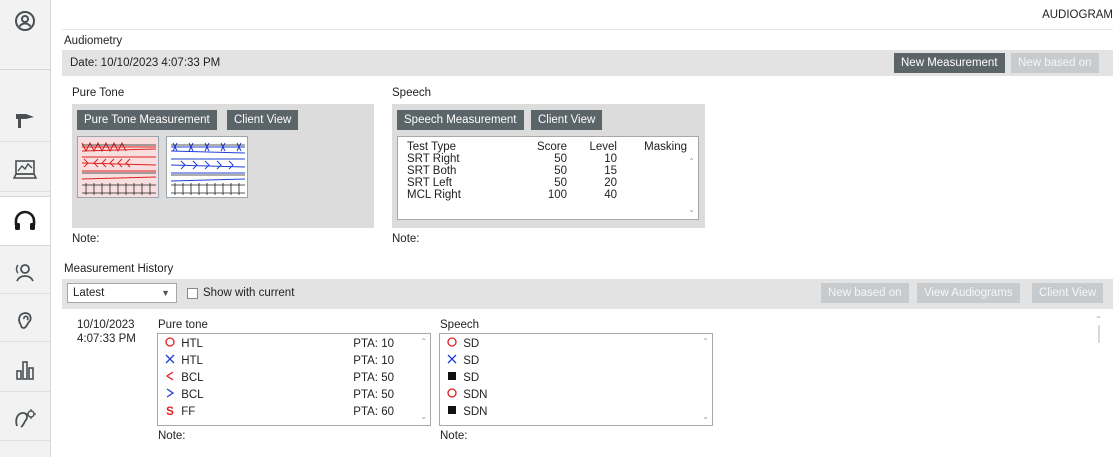  Describe the element at coordinates (249, 293) in the screenshot. I see `show-with-current-label: Show with current` at that location.